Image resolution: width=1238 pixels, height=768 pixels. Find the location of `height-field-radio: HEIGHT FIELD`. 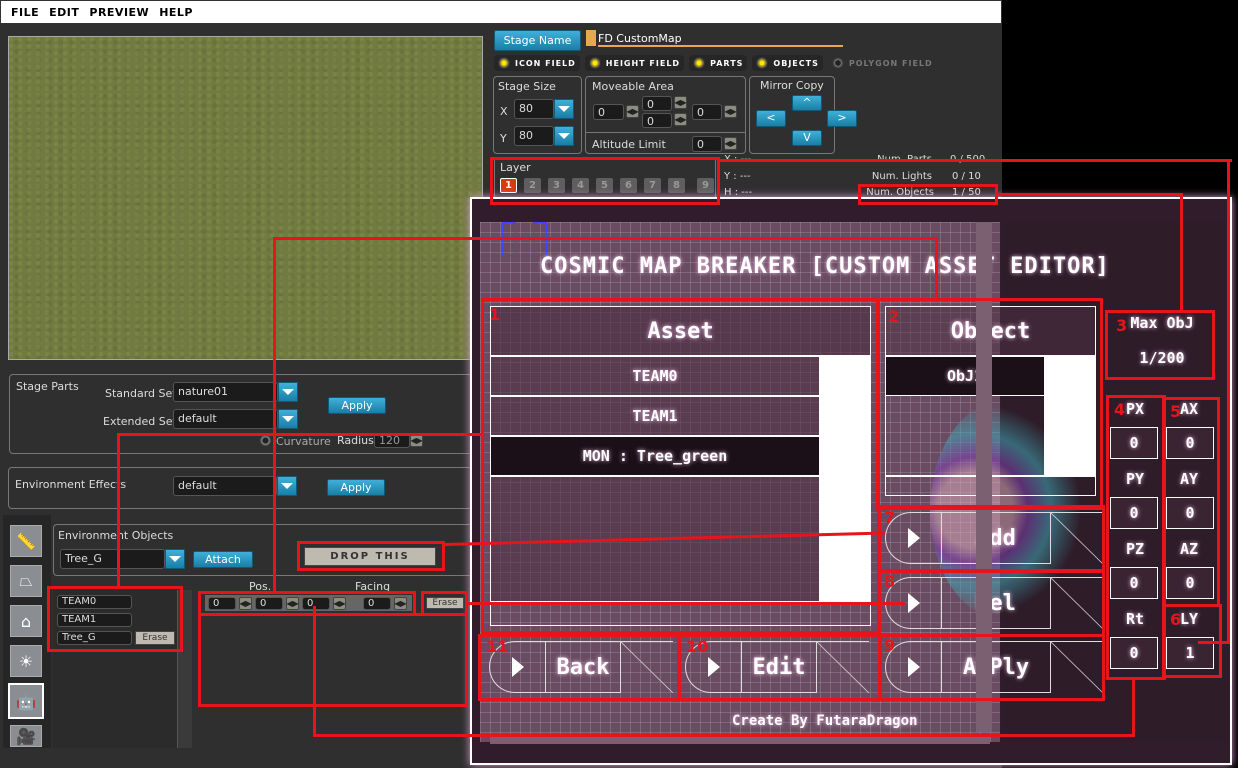

height-field-radio: HEIGHT FIELD is located at coordinates (634, 63).